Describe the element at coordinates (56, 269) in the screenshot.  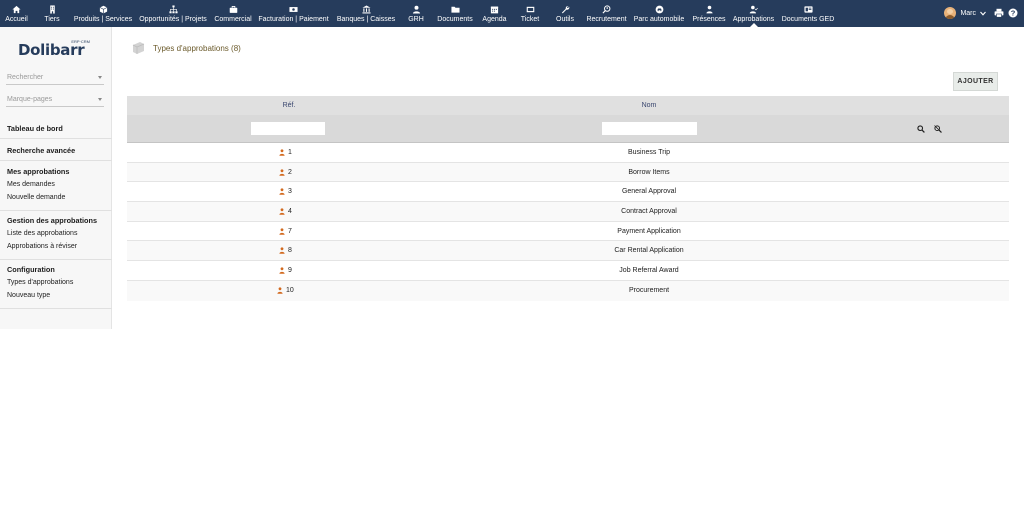
I see `menu-configuration: Configuration` at that location.